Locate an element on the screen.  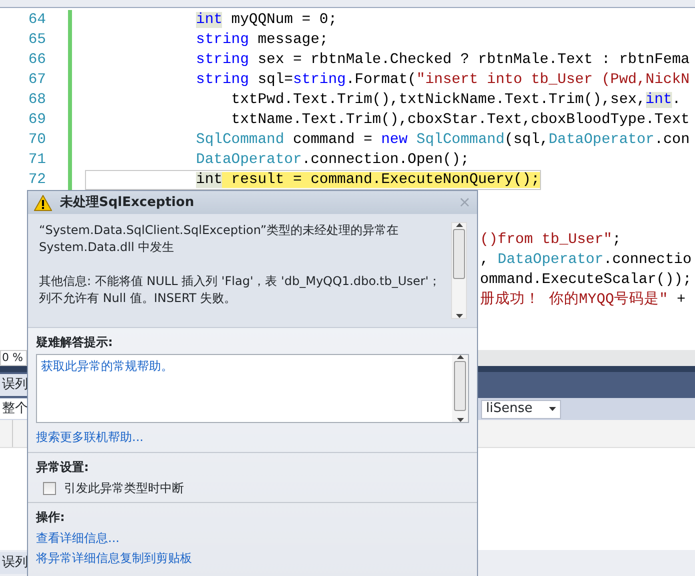
line-number: 68 is located at coordinates (36, 100).